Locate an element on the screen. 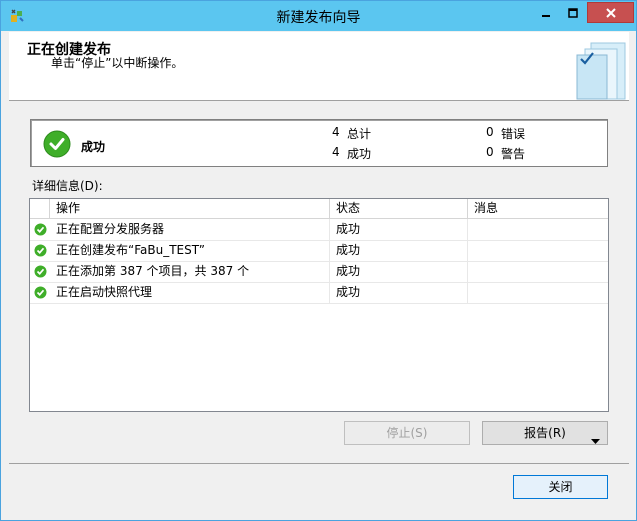 The image size is (637, 521). maximize-icon is located at coordinates (573, 12).